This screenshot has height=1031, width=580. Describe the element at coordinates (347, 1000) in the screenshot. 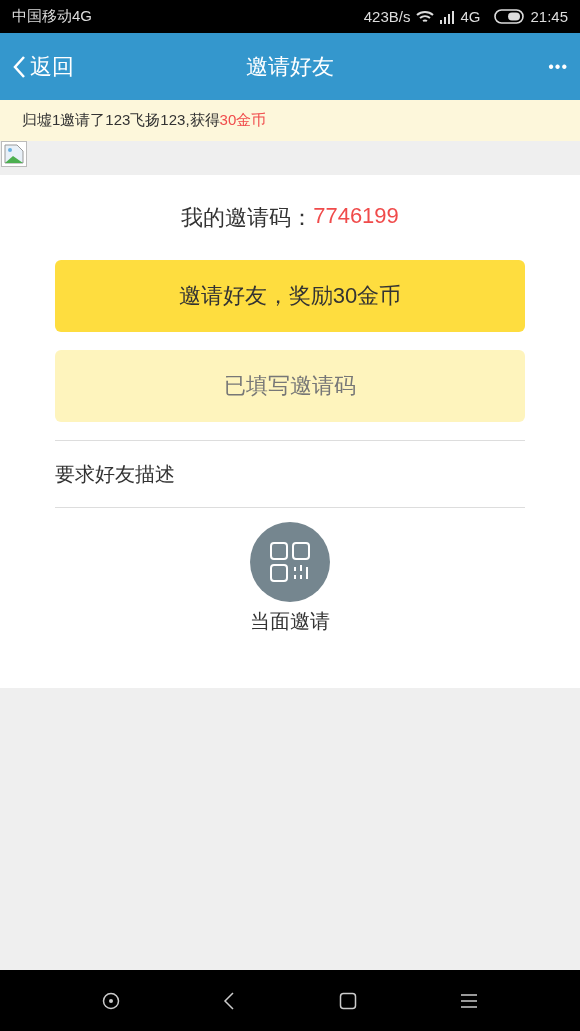

I see `home-icon` at that location.